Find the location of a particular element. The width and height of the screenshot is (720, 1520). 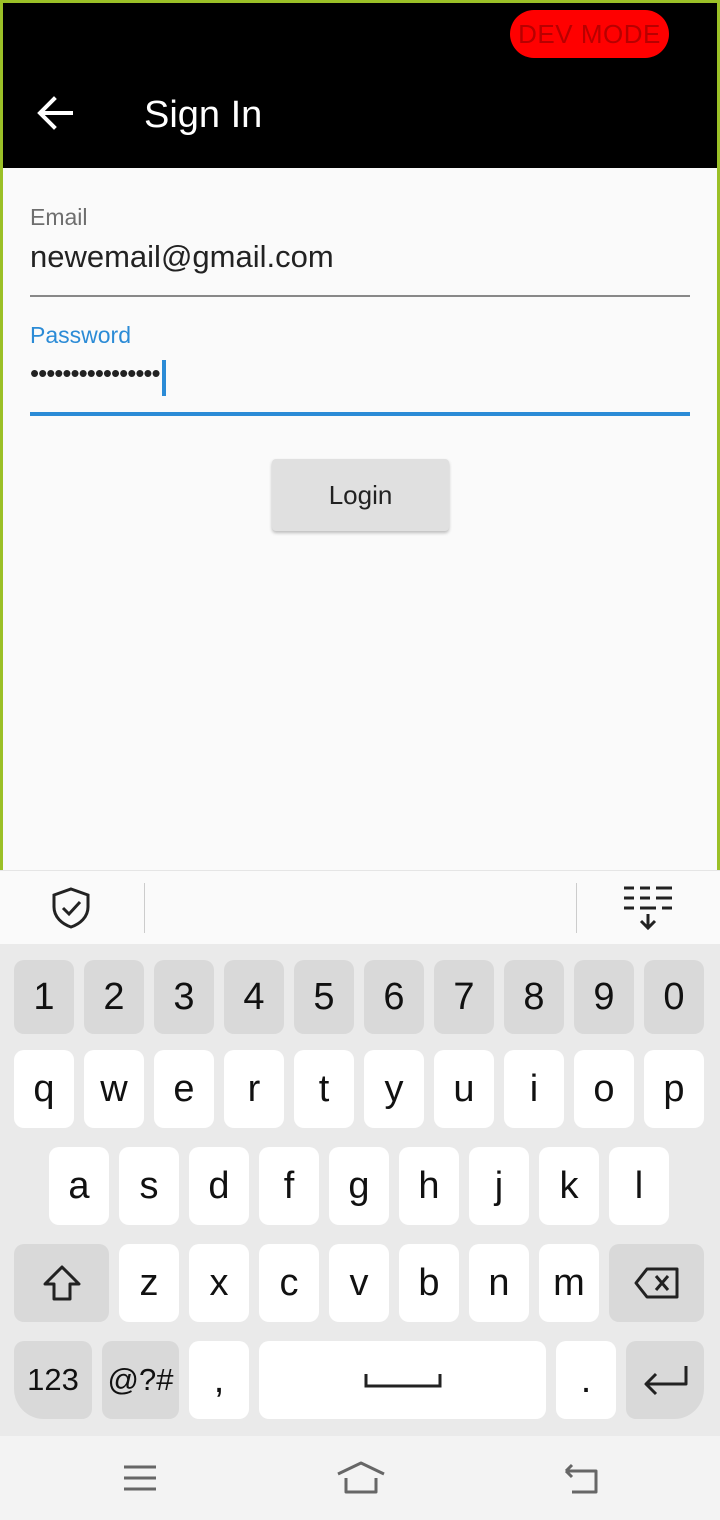

key-6: 6 is located at coordinates (394, 997).